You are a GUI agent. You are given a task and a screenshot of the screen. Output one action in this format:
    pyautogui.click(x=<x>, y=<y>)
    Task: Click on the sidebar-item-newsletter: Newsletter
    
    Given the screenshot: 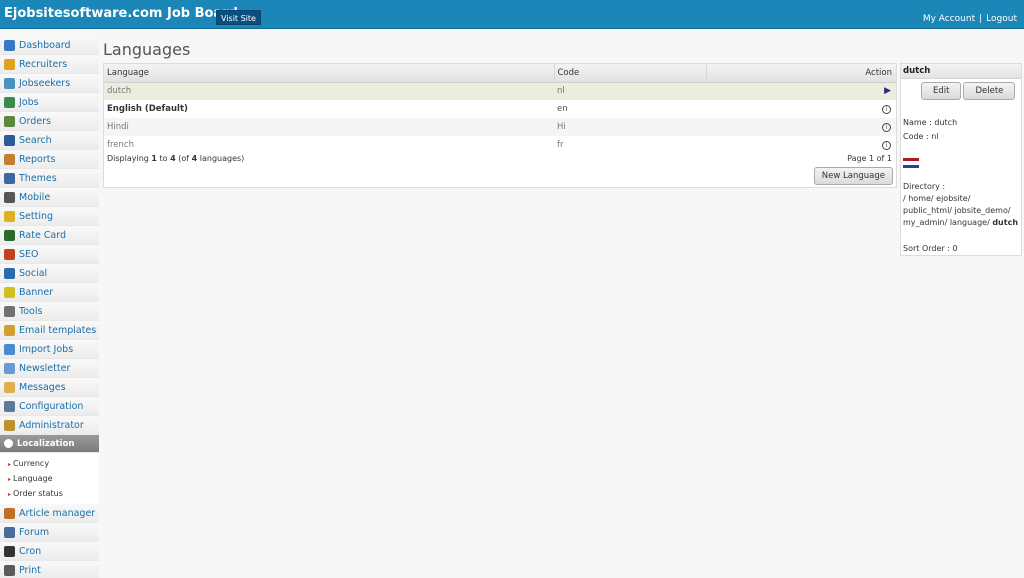 What is the action you would take?
    pyautogui.click(x=49, y=368)
    